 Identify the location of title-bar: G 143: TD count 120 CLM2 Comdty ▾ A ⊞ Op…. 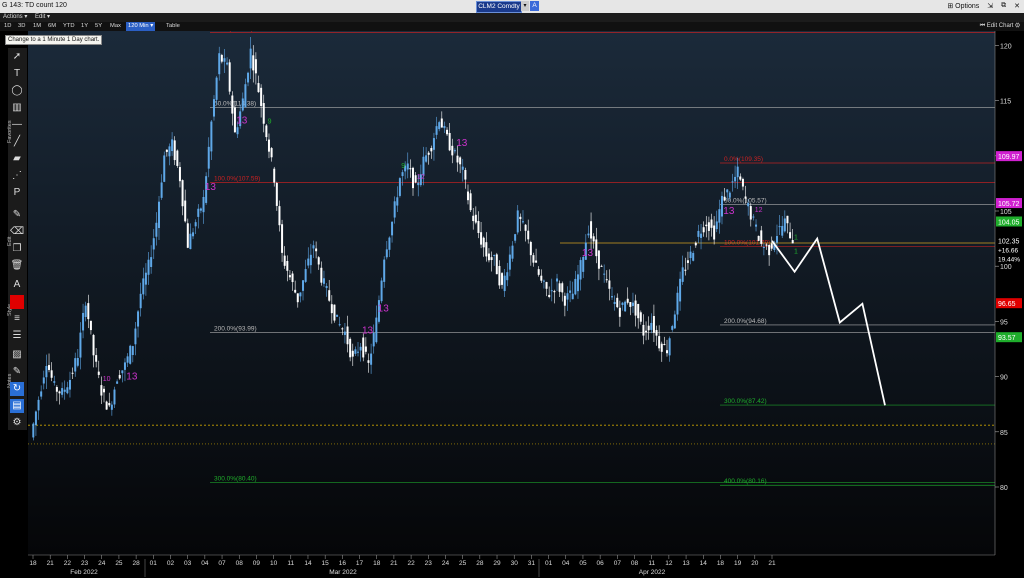
(512, 6).